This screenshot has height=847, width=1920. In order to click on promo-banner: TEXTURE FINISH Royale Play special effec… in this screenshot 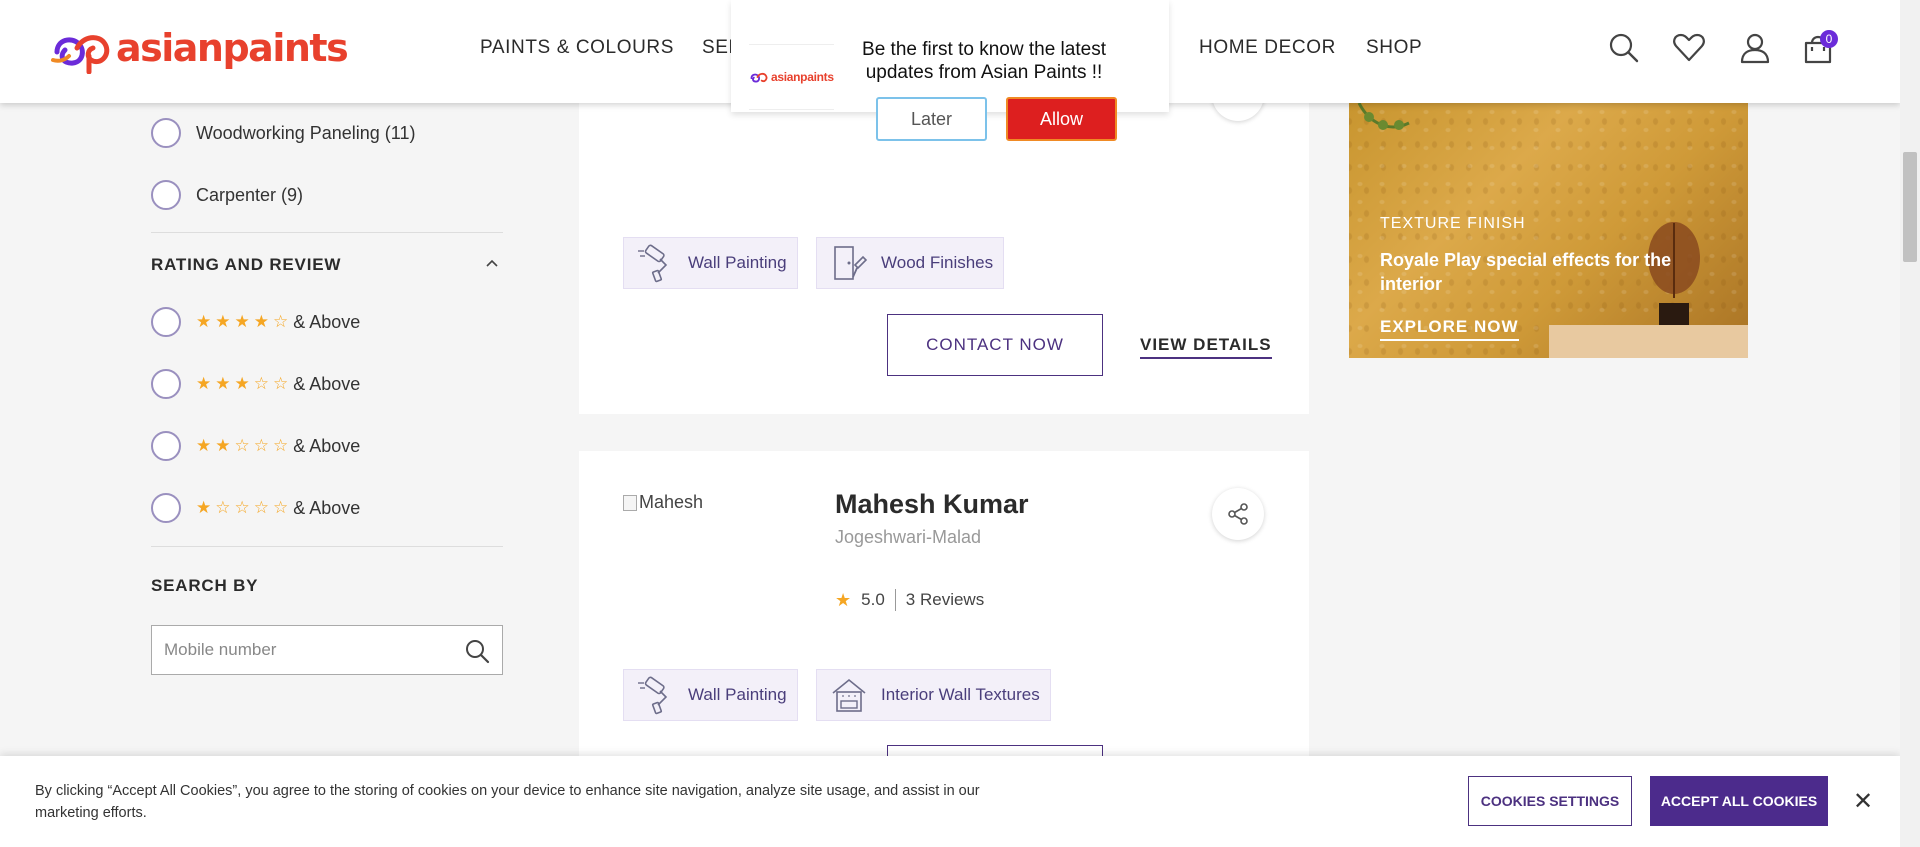, I will do `click(1548, 230)`.